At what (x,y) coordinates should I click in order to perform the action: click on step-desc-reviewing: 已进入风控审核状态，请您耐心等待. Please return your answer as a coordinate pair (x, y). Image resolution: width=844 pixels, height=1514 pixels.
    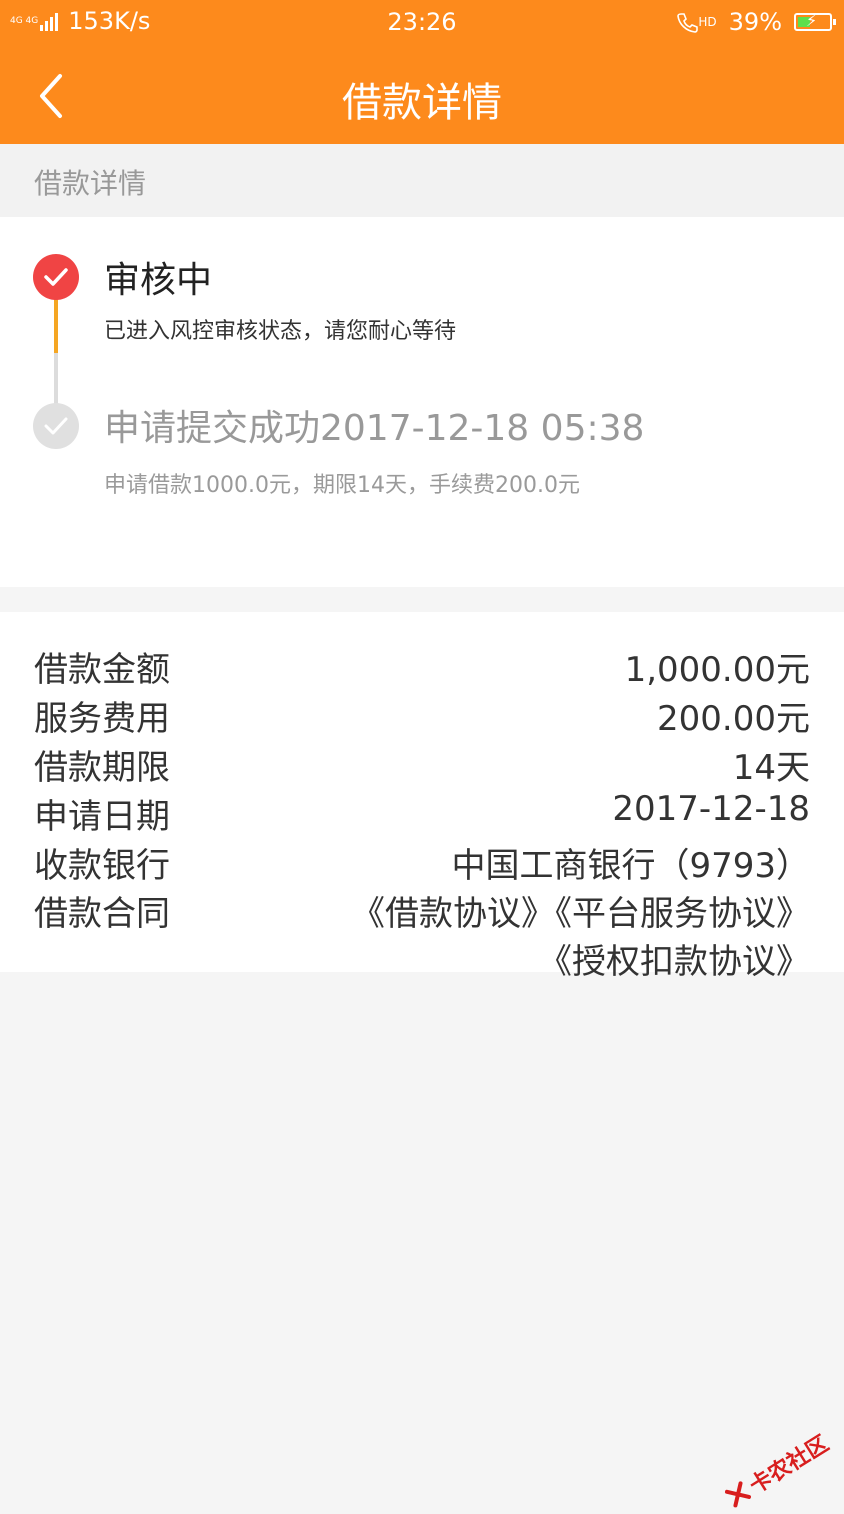
    Looking at the image, I should click on (280, 331).